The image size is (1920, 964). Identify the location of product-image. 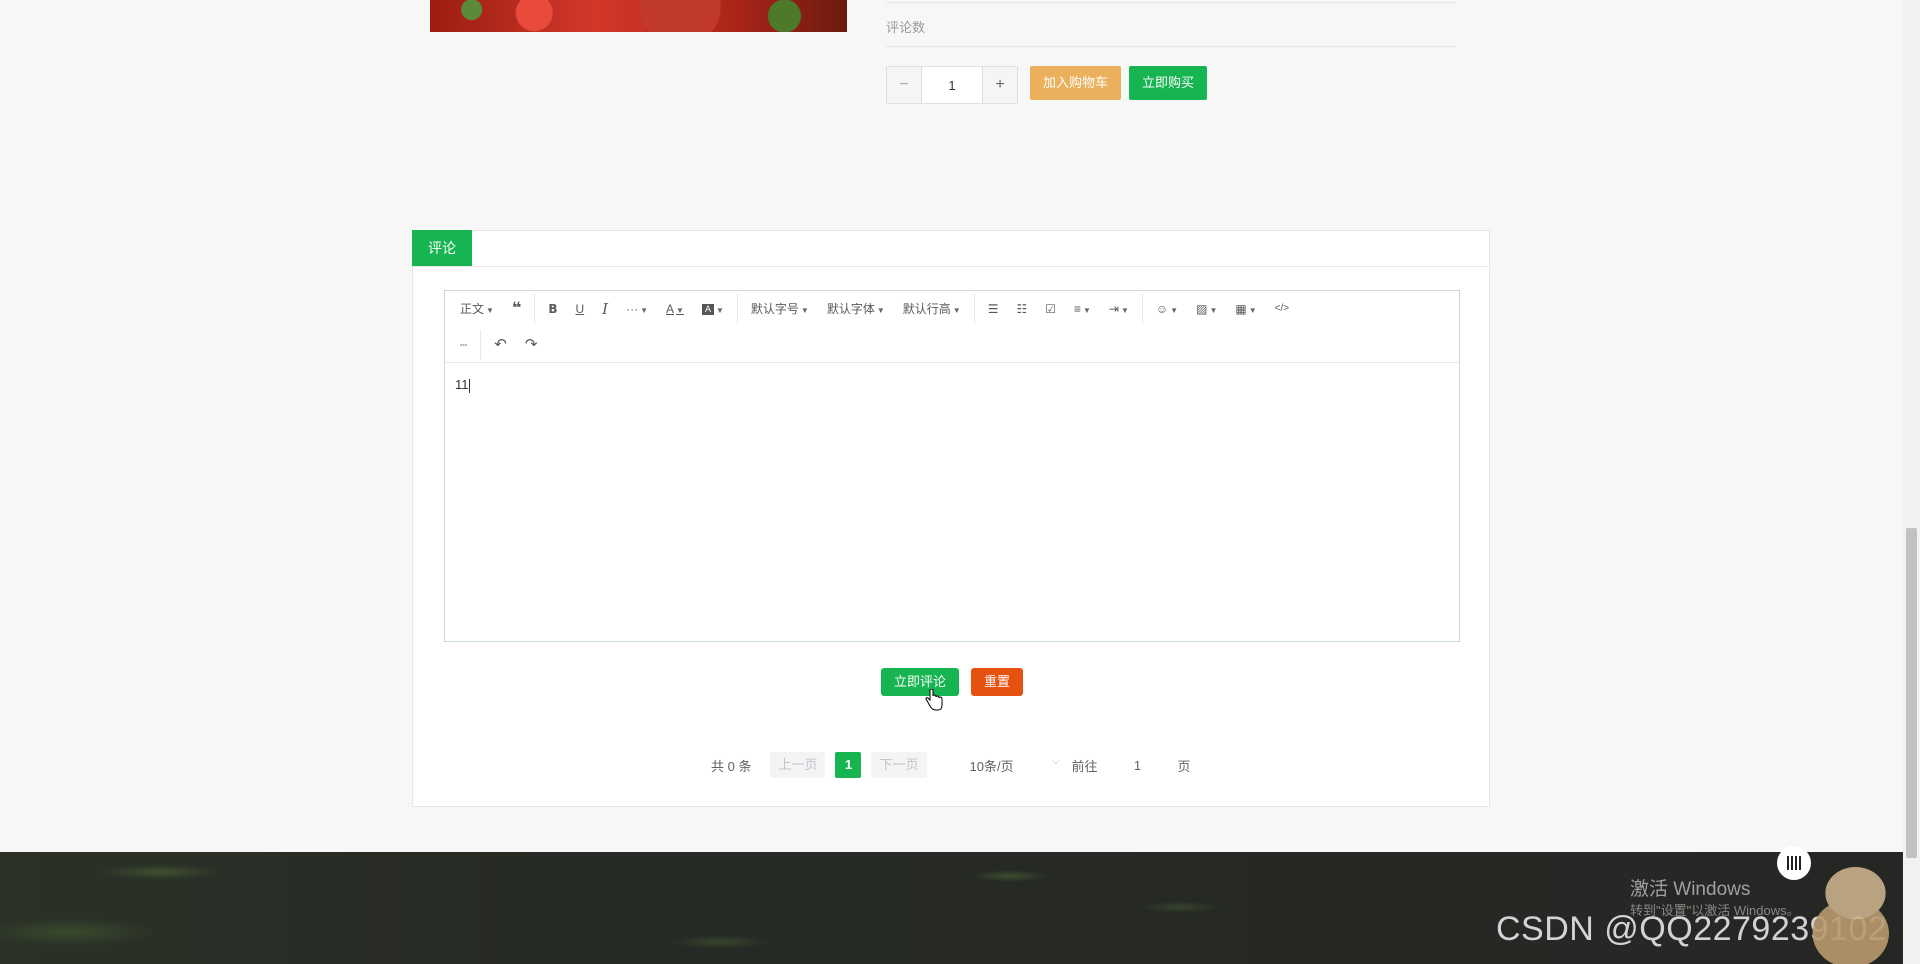
(638, 16).